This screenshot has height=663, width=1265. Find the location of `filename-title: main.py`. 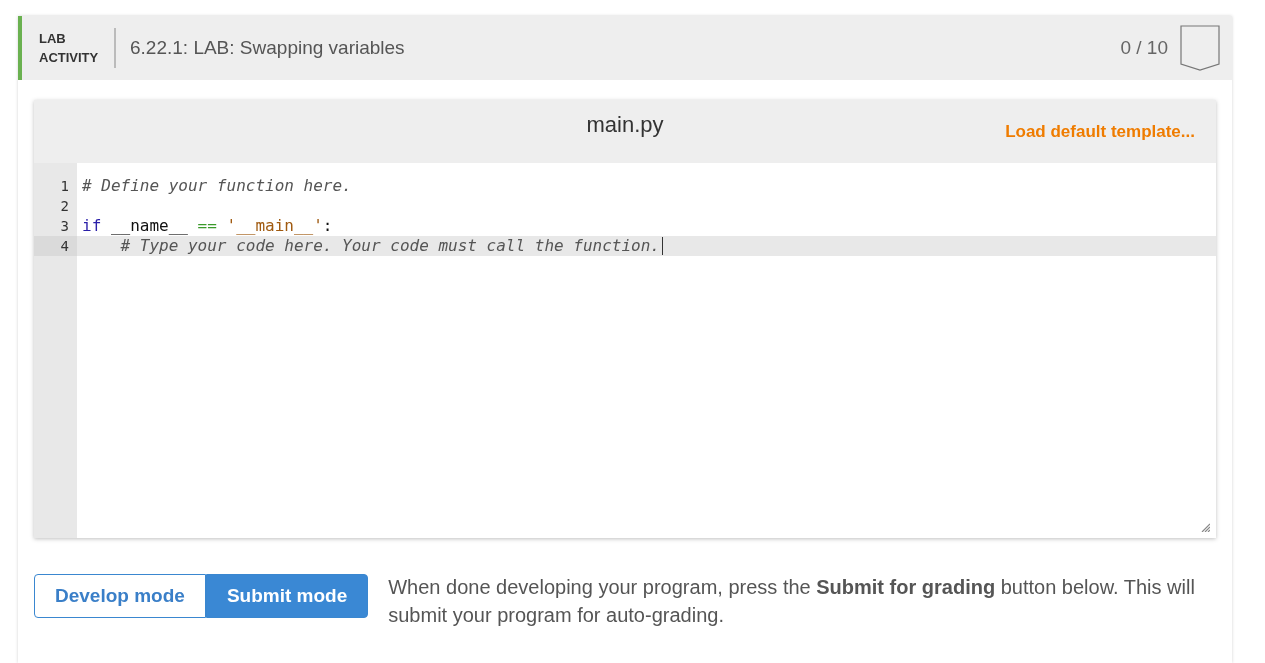

filename-title: main.py is located at coordinates (625, 124).